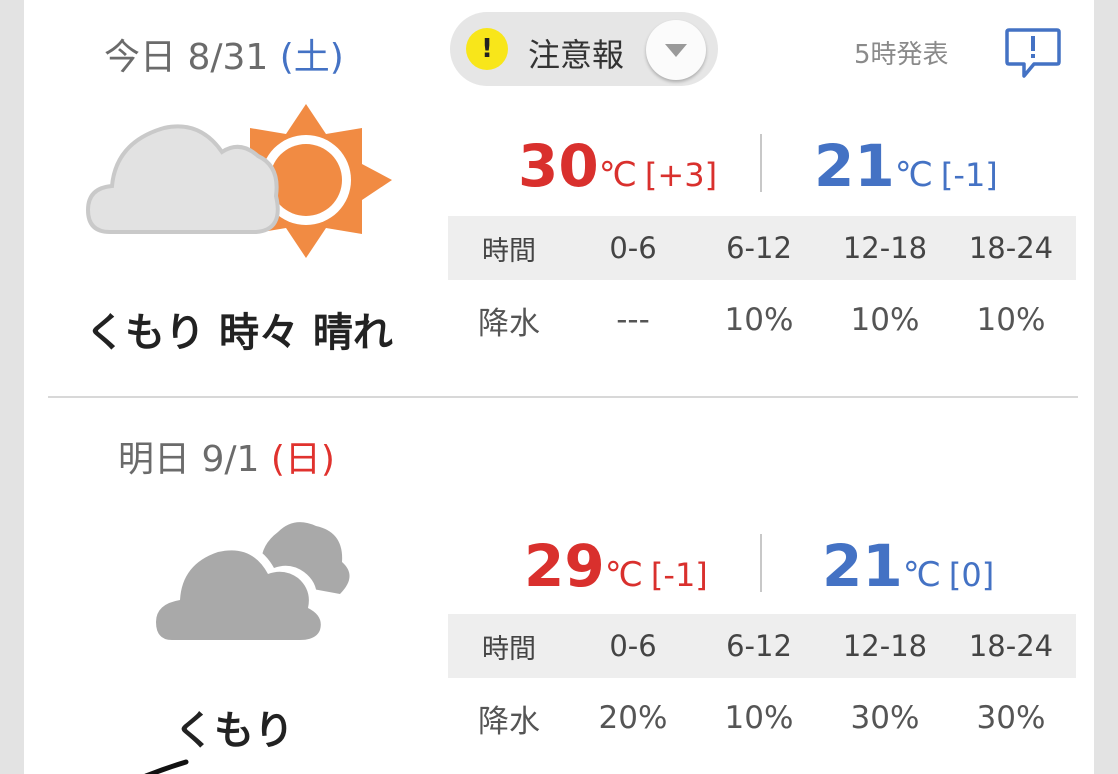 The image size is (1118, 774). What do you see at coordinates (623, 575) in the screenshot?
I see `tomorrow-high-unit: ℃` at bounding box center [623, 575].